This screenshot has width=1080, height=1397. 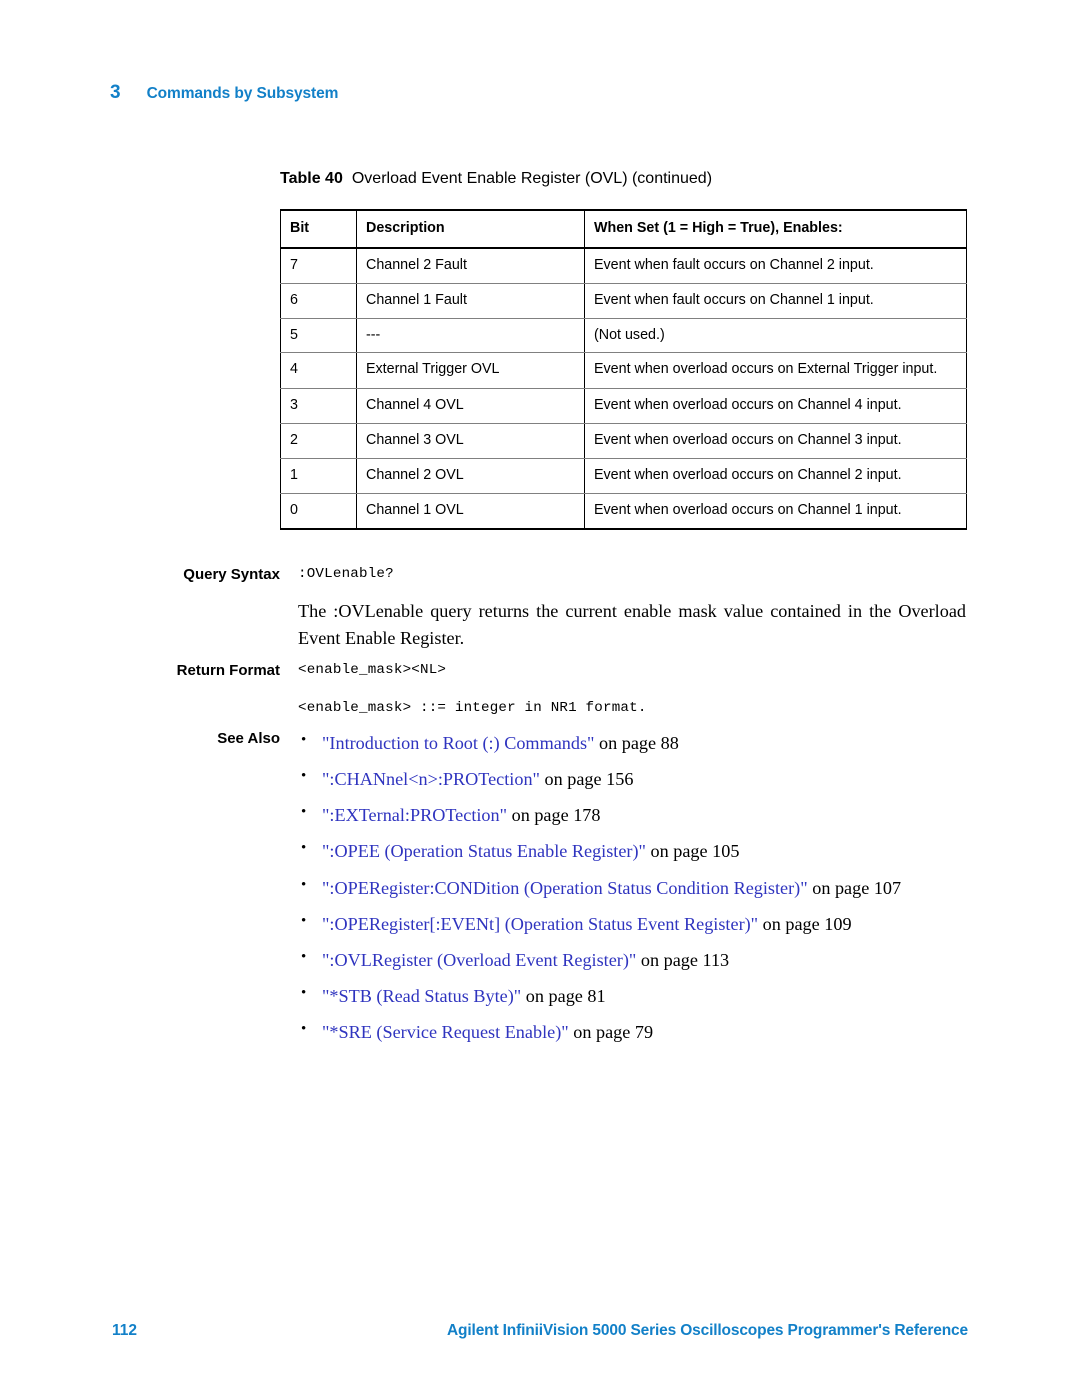 What do you see at coordinates (228, 670) in the screenshot?
I see `return-format-label: Return Format` at bounding box center [228, 670].